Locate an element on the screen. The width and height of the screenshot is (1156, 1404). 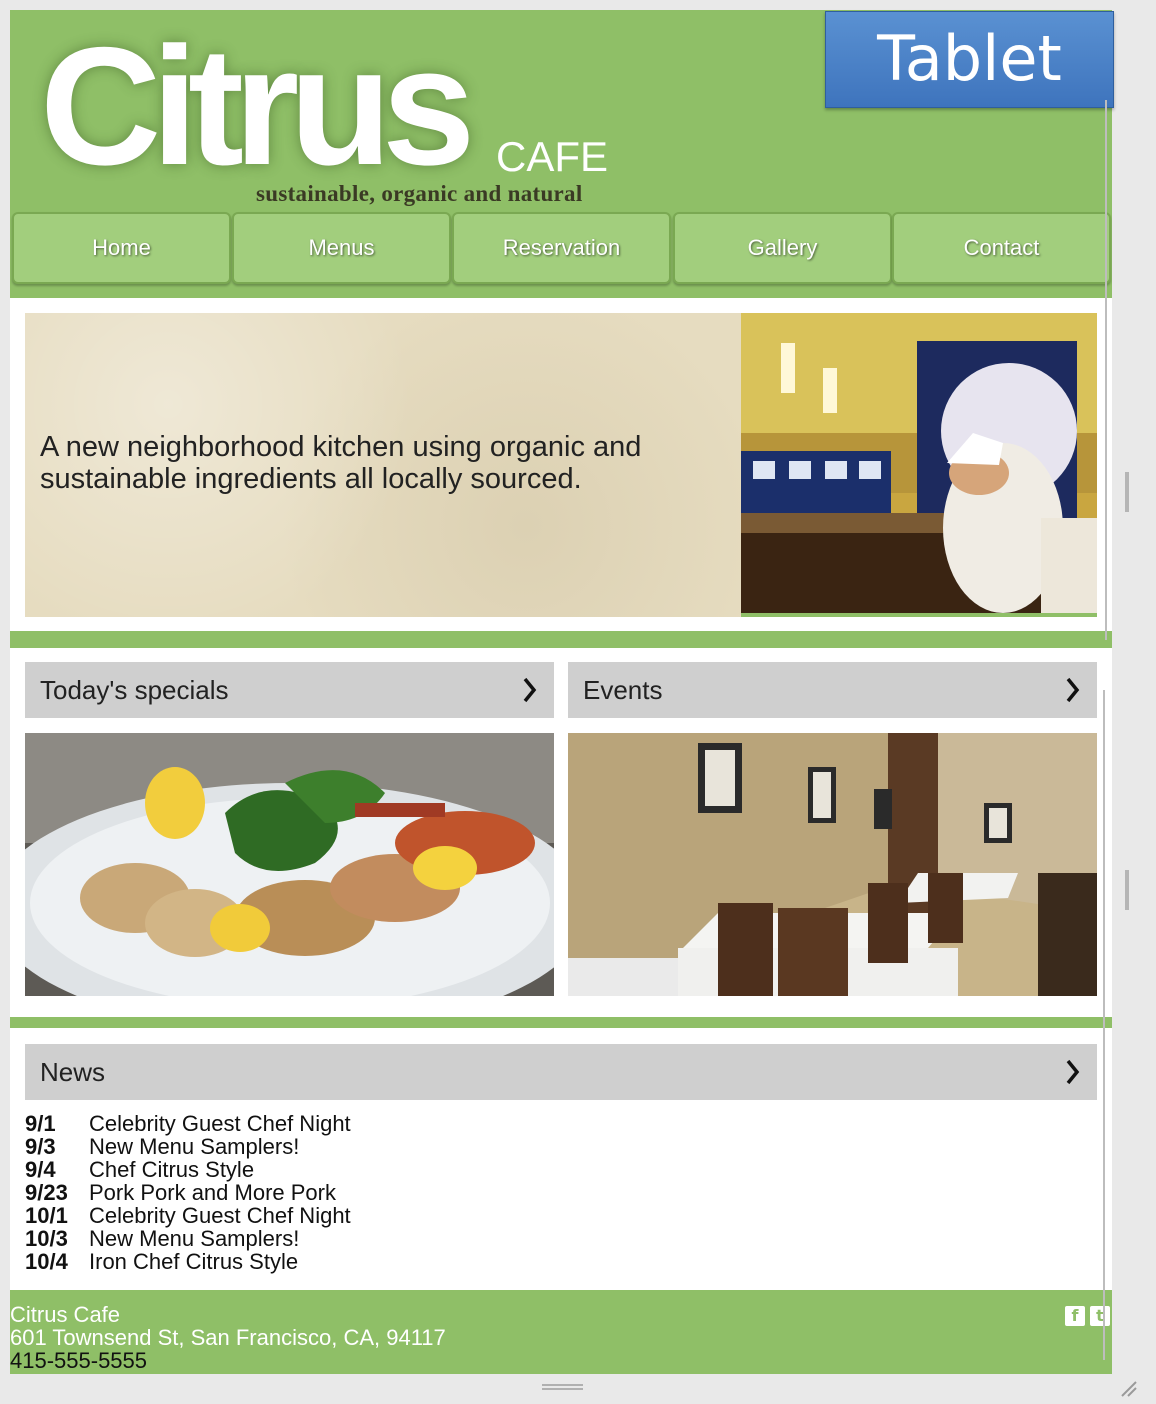
news-date: 9/3 is located at coordinates (40, 1146).